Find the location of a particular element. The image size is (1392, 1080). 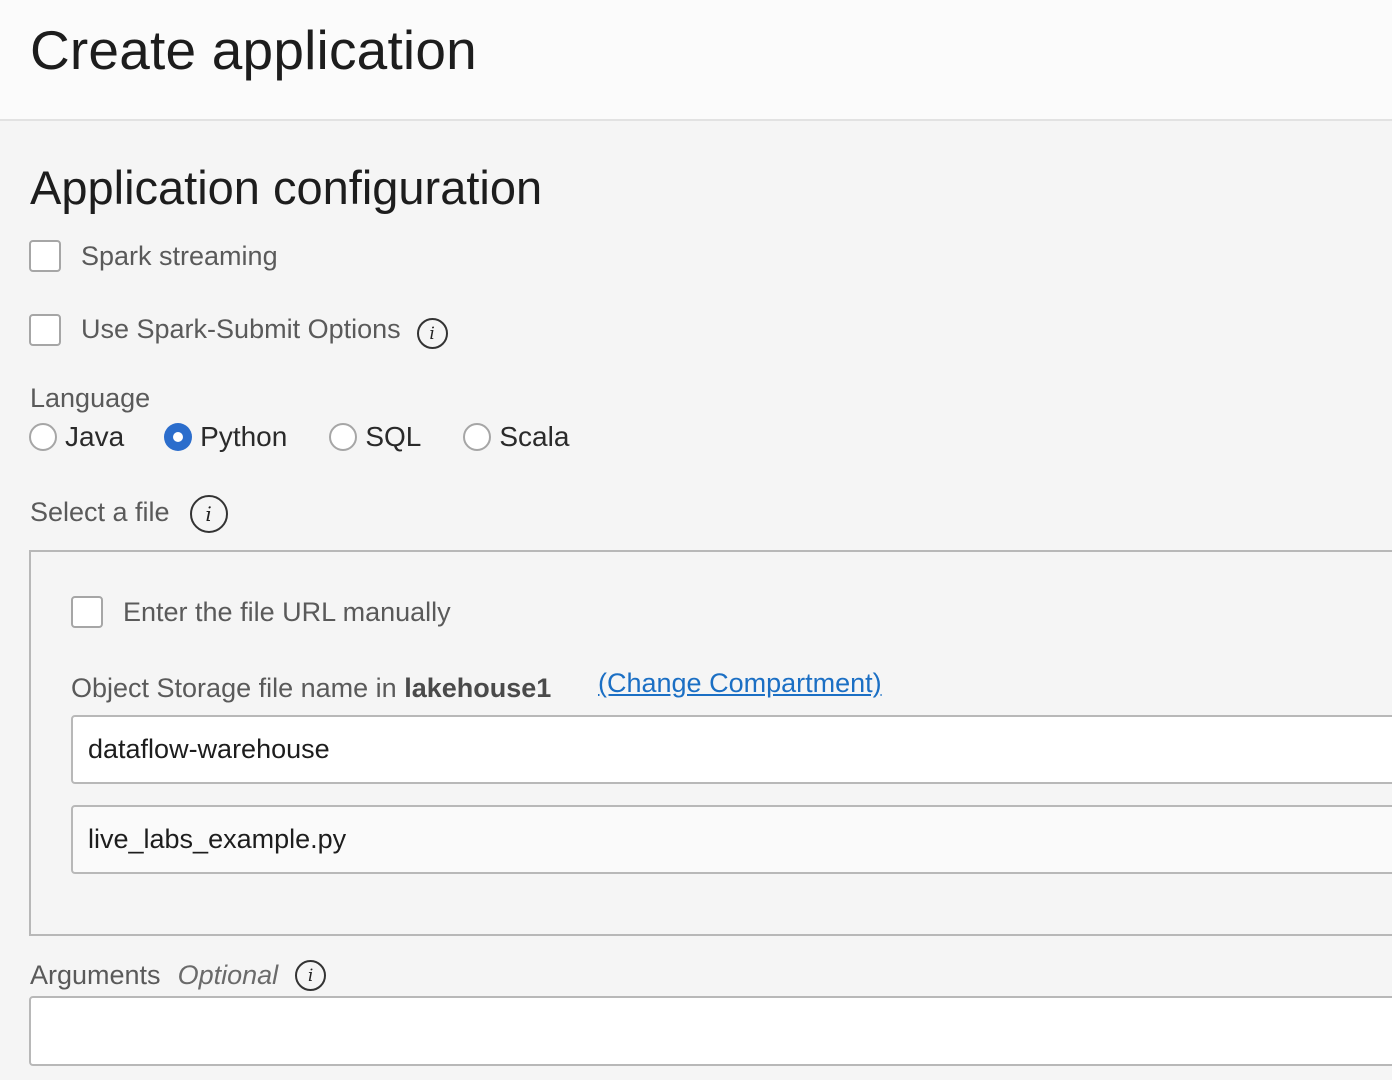

spark-streaming-checkbox is located at coordinates (45, 256).